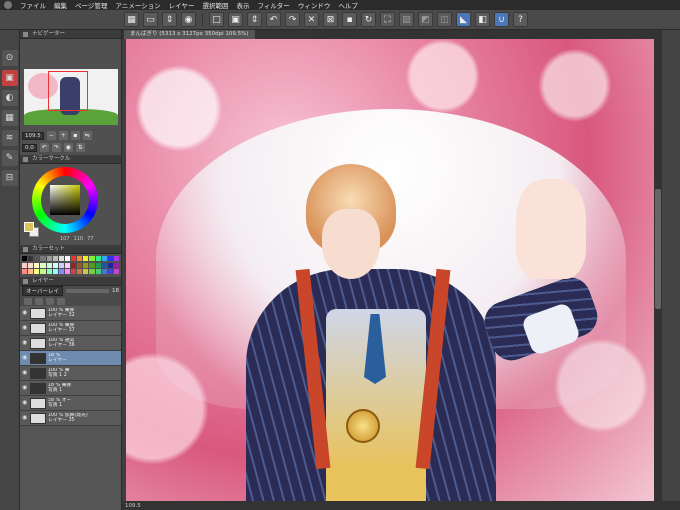  Describe the element at coordinates (70, 358) in the screenshot. I see `layer-row: ◉ 18 % レイヤー` at that location.